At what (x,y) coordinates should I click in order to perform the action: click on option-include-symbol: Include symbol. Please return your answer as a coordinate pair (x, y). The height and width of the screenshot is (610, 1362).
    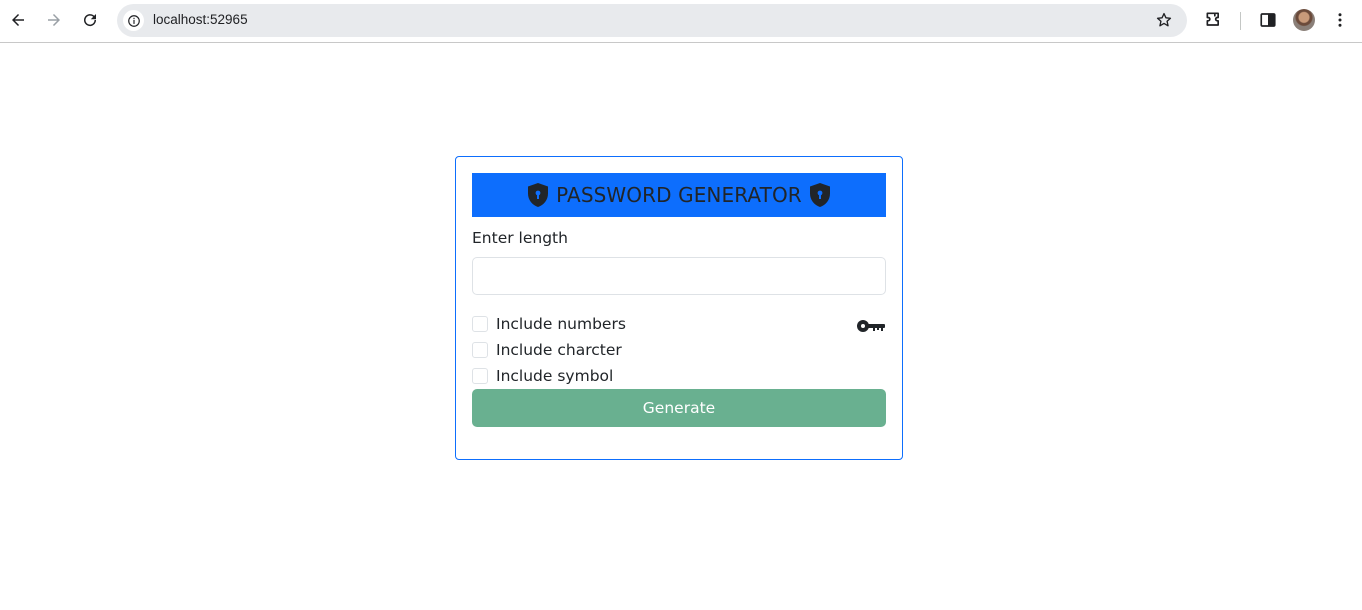
    Looking at the image, I should click on (542, 376).